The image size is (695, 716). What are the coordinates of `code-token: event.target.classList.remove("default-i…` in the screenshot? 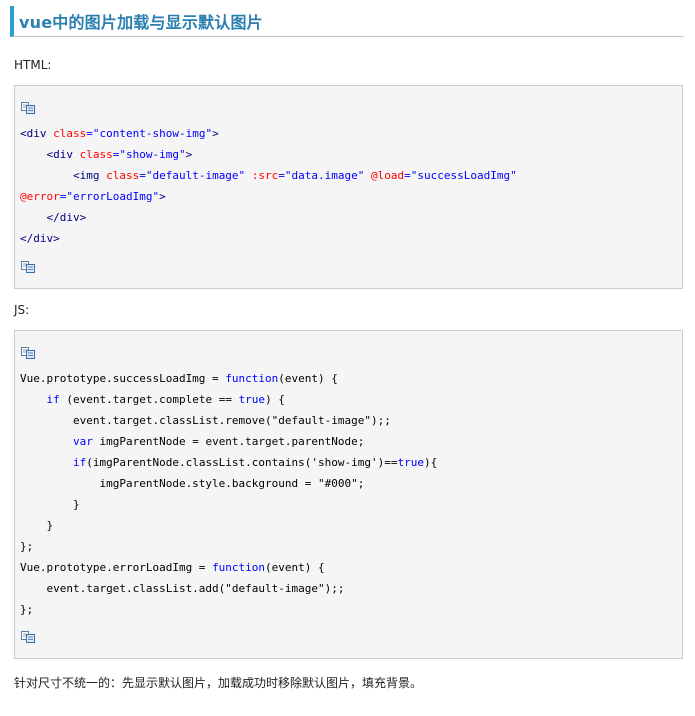 It's located at (205, 420).